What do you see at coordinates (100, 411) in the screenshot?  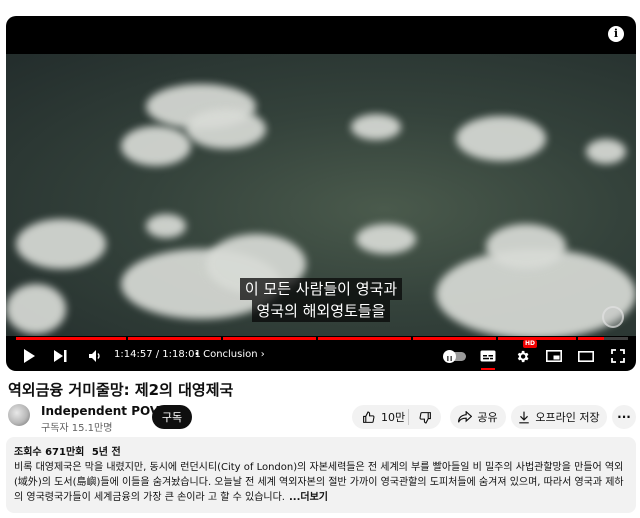 I see `channel-name-text: Independent POV` at bounding box center [100, 411].